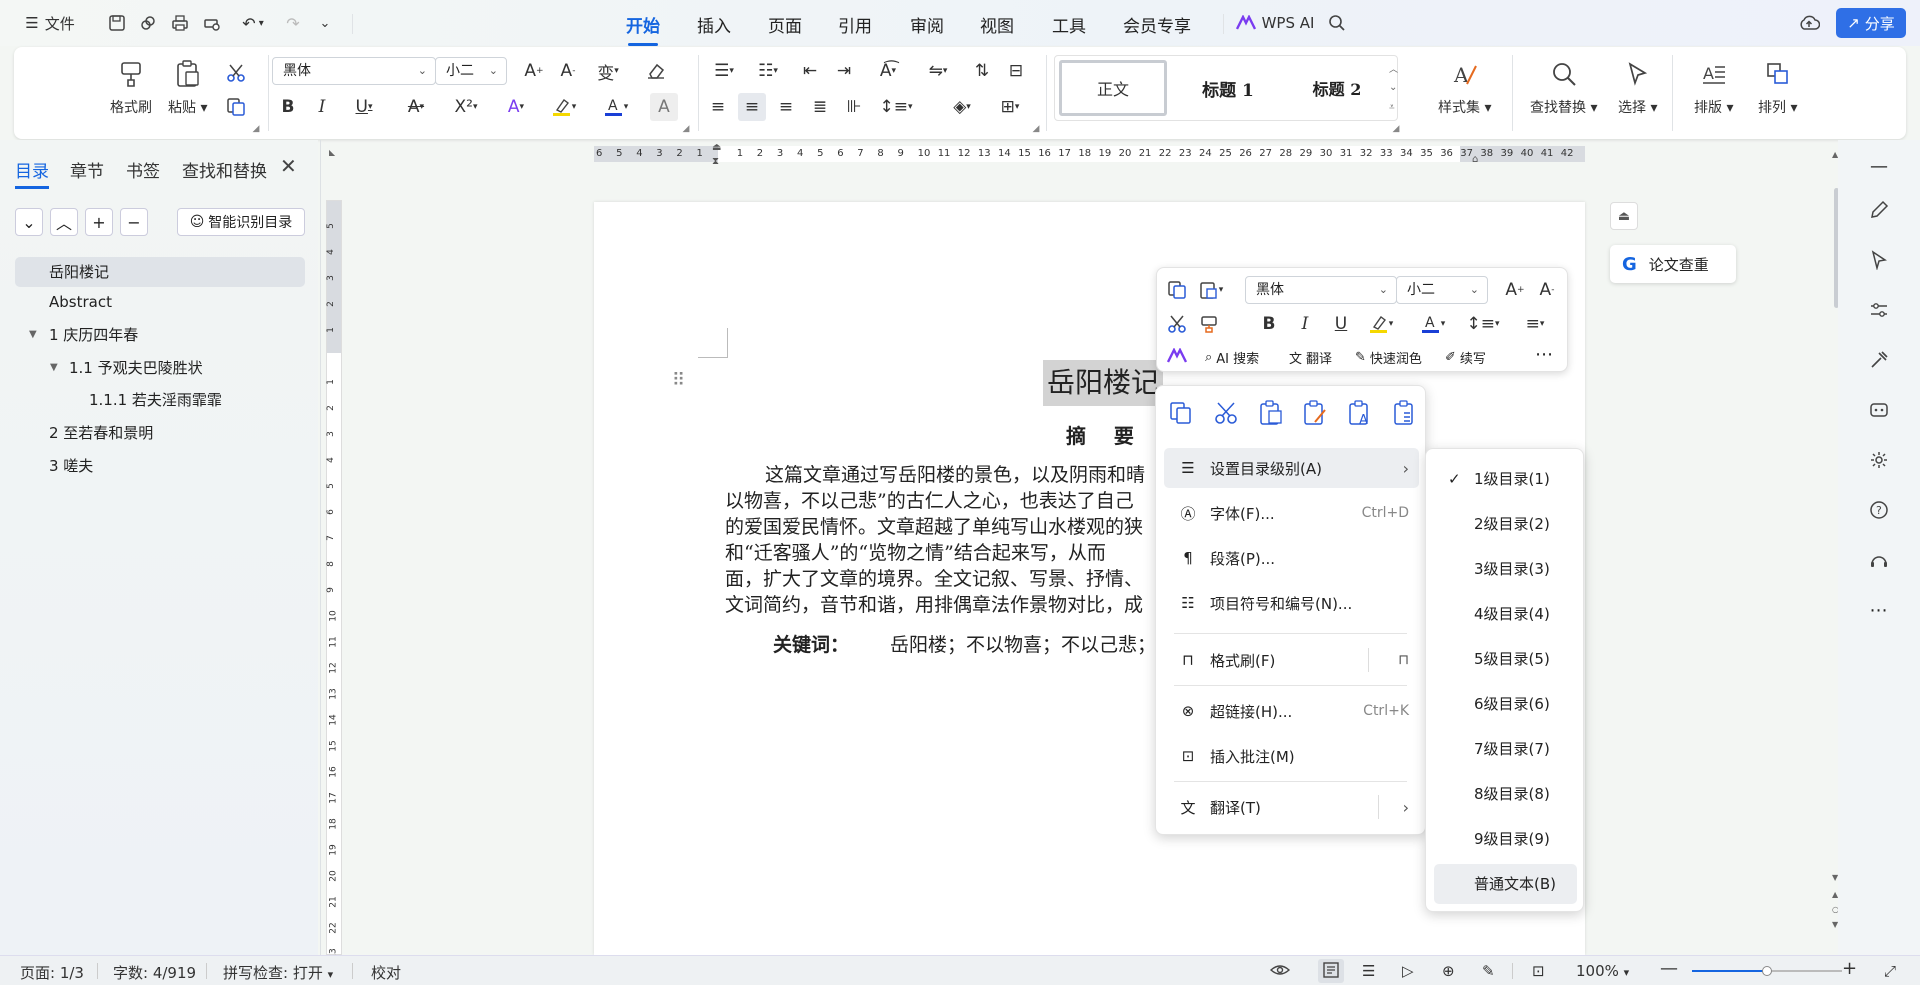 The image size is (1920, 985). What do you see at coordinates (1392, 107) in the screenshot?
I see `gallery-expand-icon: ⩡` at bounding box center [1392, 107].